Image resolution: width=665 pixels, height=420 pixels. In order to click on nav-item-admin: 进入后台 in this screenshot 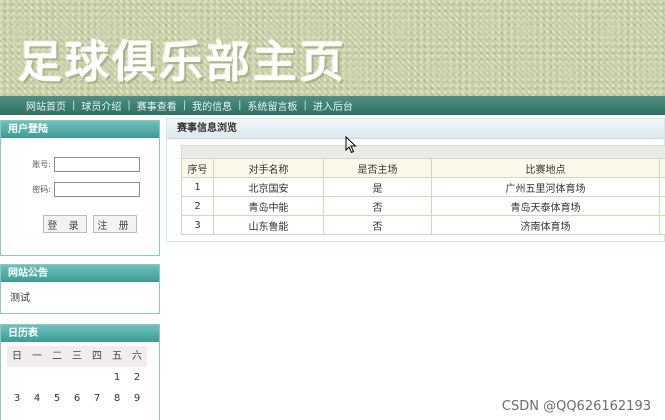, I will do `click(333, 105)`.